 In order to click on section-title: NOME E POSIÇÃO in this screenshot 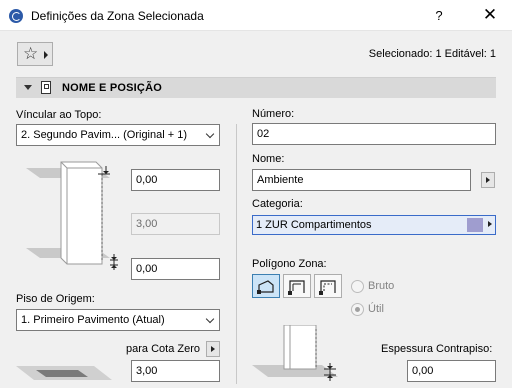, I will do `click(112, 88)`.